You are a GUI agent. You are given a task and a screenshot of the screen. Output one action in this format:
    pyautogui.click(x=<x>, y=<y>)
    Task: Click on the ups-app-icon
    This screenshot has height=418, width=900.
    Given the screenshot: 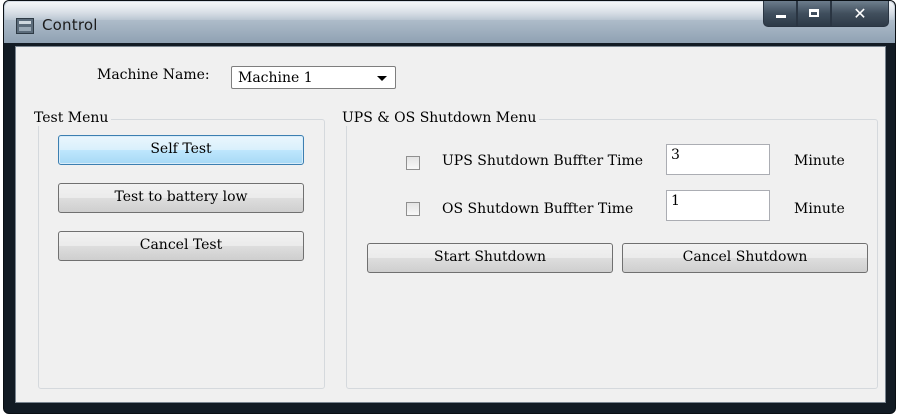 What is the action you would take?
    pyautogui.click(x=25, y=26)
    